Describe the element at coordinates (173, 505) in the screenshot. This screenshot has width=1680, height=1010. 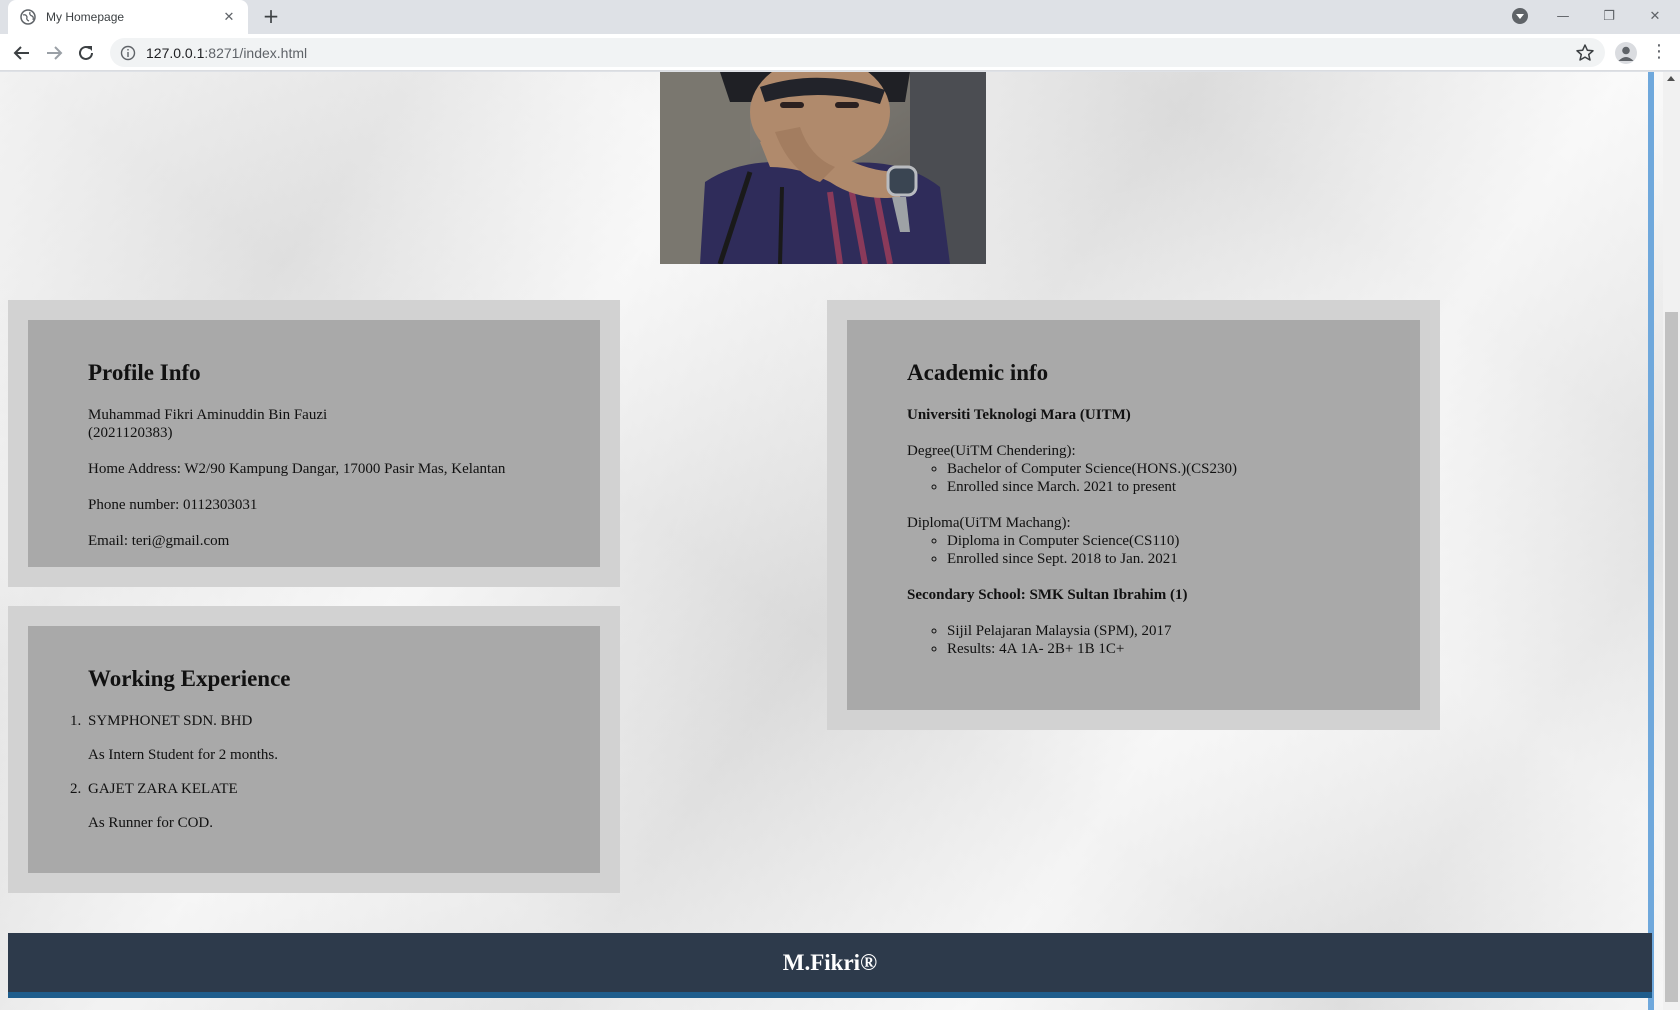
I see `profile-phone: Phone number: 0112303031` at that location.